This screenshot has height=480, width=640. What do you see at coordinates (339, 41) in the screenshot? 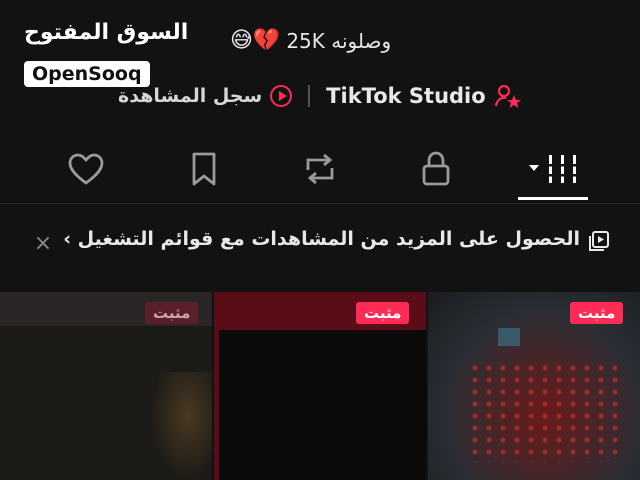
I see `followers-text: وصلونه 25K` at bounding box center [339, 41].